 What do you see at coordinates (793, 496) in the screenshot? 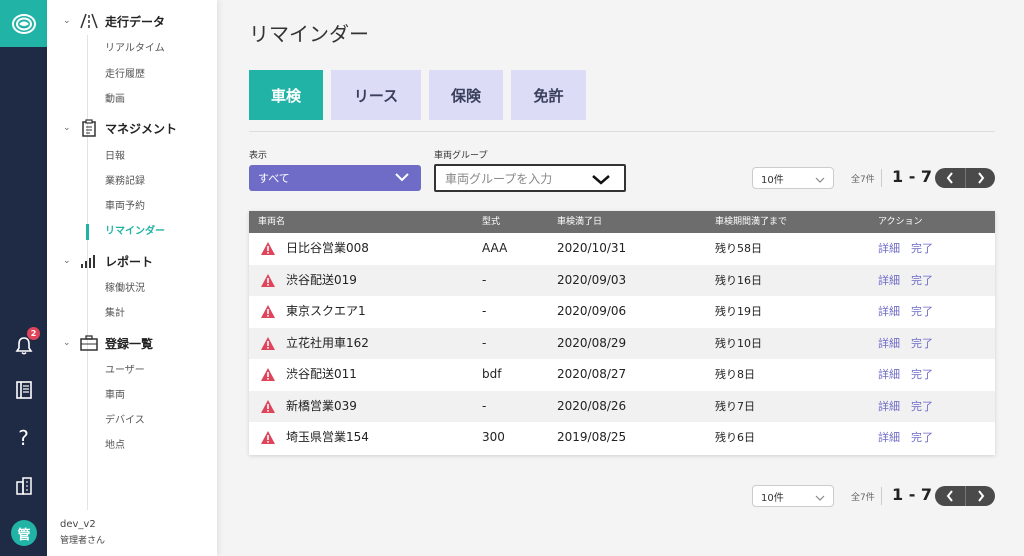
I see `per-page-select-bottom: 10件` at bounding box center [793, 496].